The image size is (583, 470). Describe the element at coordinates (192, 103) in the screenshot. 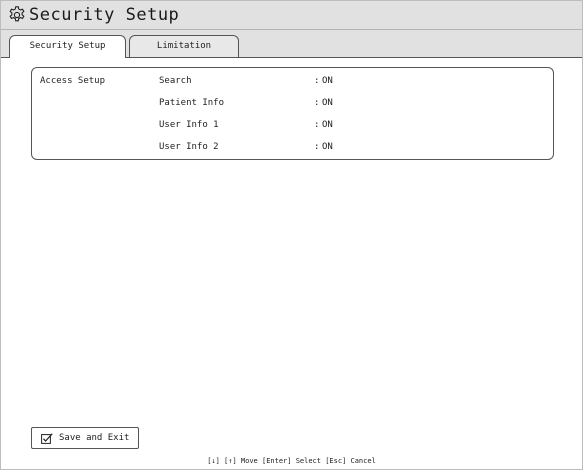

I see `setting-label: Patient Info` at that location.